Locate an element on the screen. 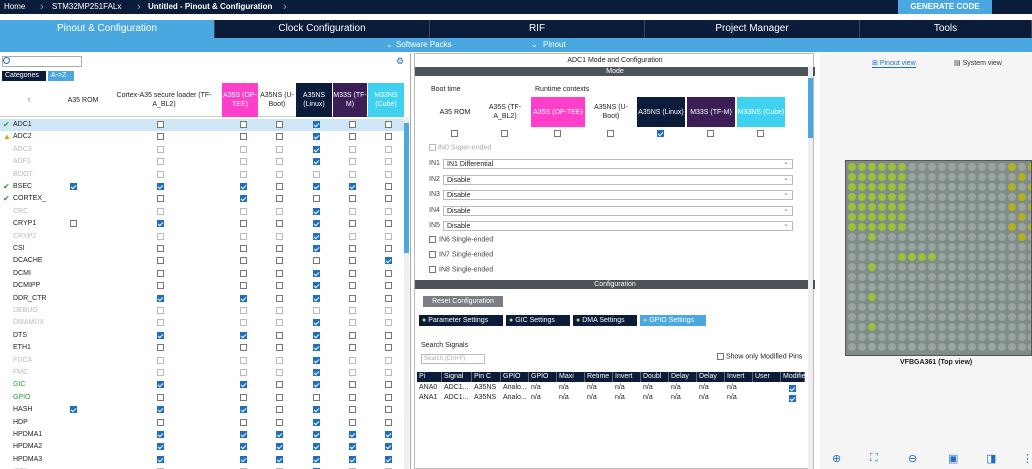  table-header: Signal is located at coordinates (457, 377).